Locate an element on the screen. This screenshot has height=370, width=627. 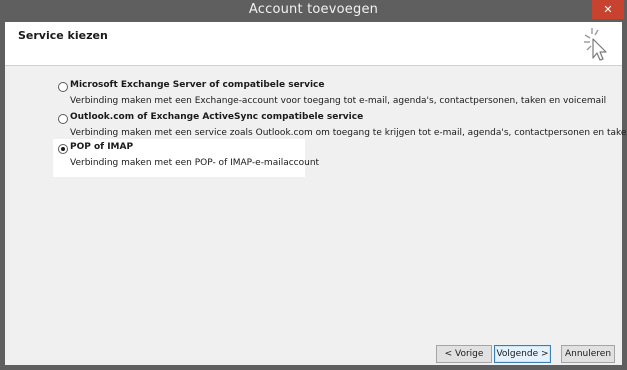
radio-pop-imap is located at coordinates (63, 149).